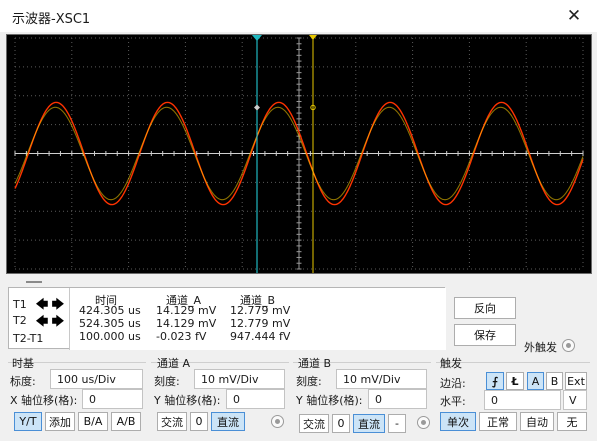 The image size is (597, 441). Describe the element at coordinates (110, 336) in the screenshot. I see `dt-time-value: 100.000 us` at that location.